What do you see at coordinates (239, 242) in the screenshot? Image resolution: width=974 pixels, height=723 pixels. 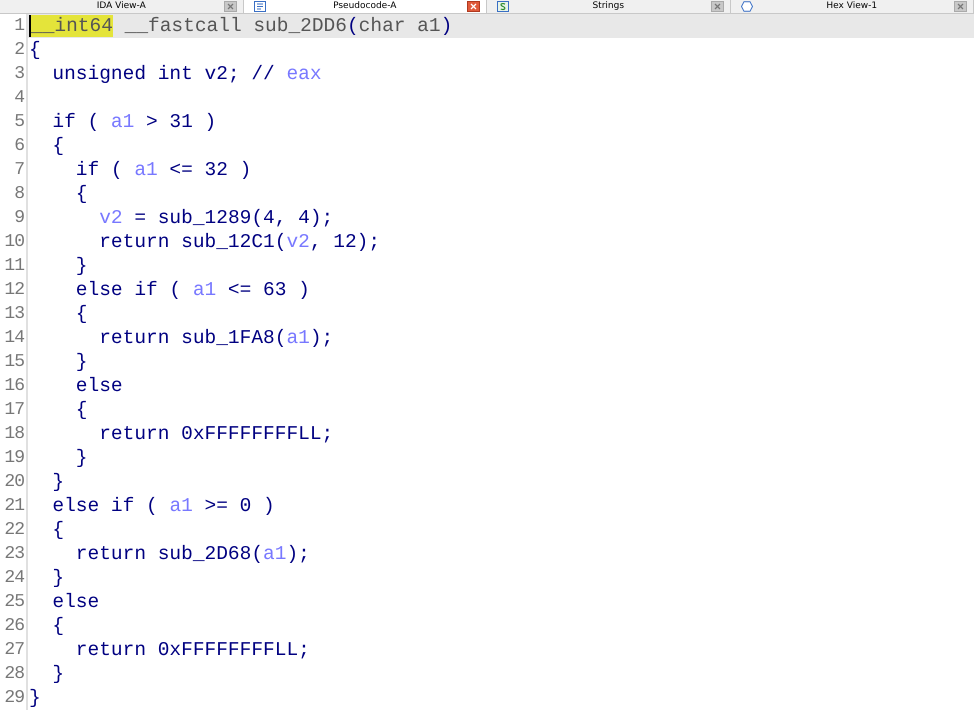 I see `code-line: return sub_12C1(v2, 12);` at bounding box center [239, 242].